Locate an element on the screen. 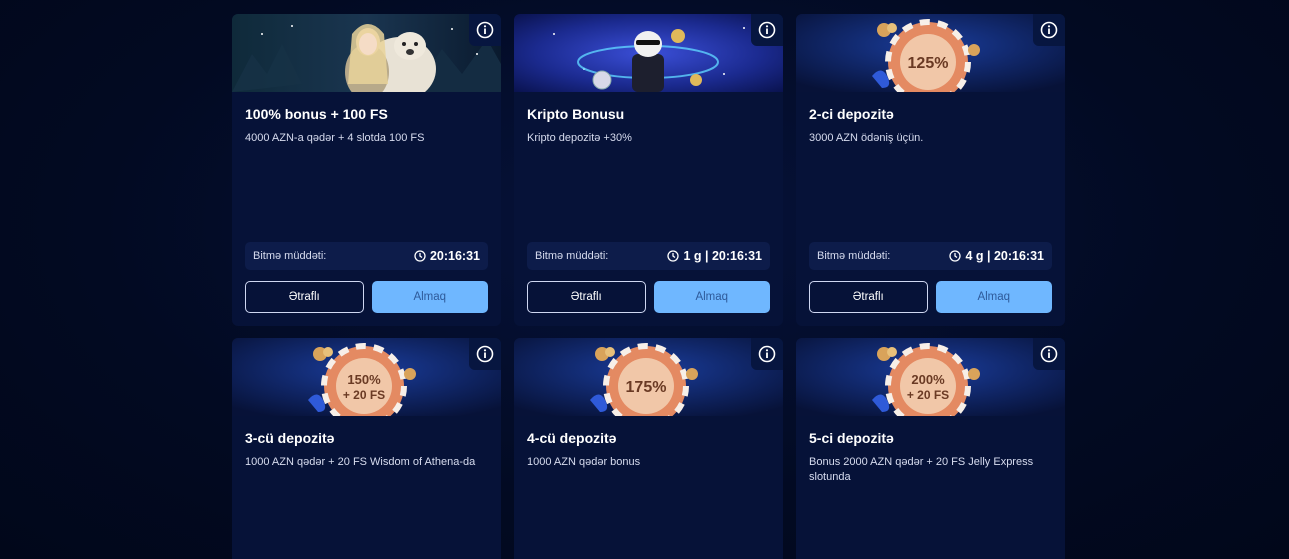 The height and width of the screenshot is (559, 1289). expiry-time-value: 20:16:31 is located at coordinates (454, 256).